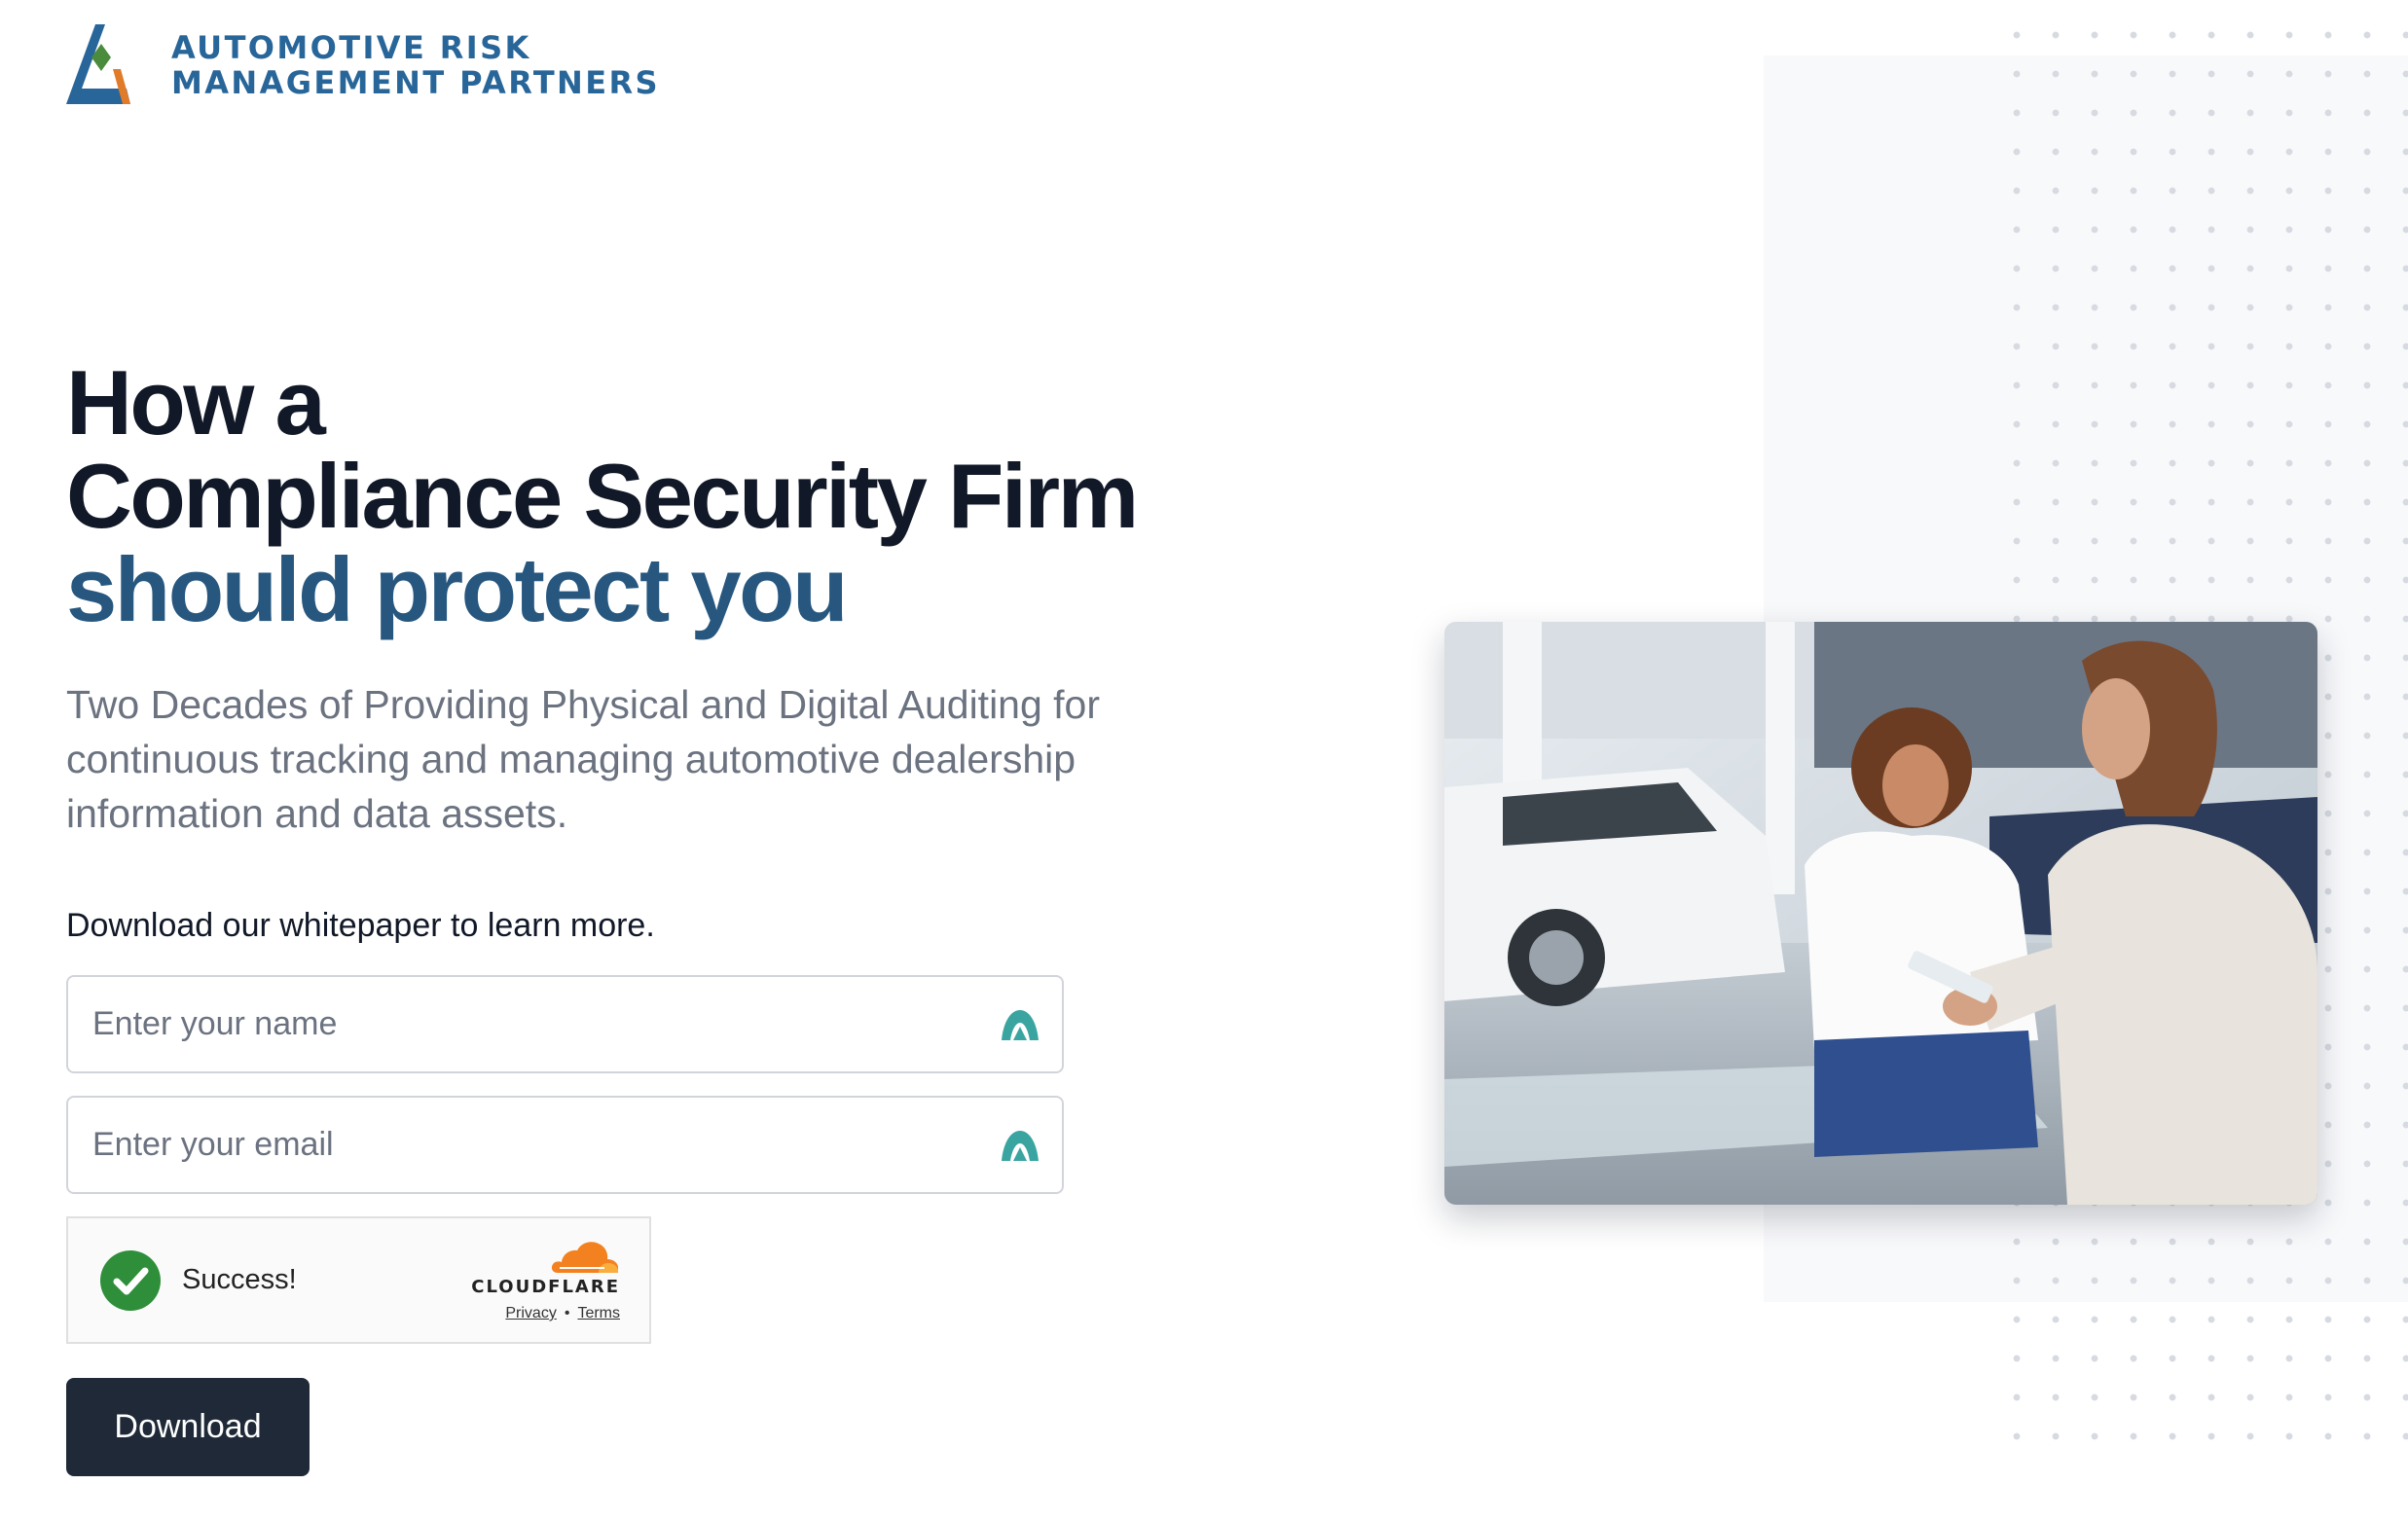 Image resolution: width=2408 pixels, height=1520 pixels. What do you see at coordinates (530, 1313) in the screenshot?
I see `privacy-link: Privacy` at bounding box center [530, 1313].